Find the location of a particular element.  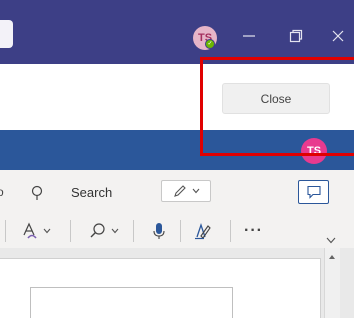

ribbon-tab-partial: o is located at coordinates (2, 192).